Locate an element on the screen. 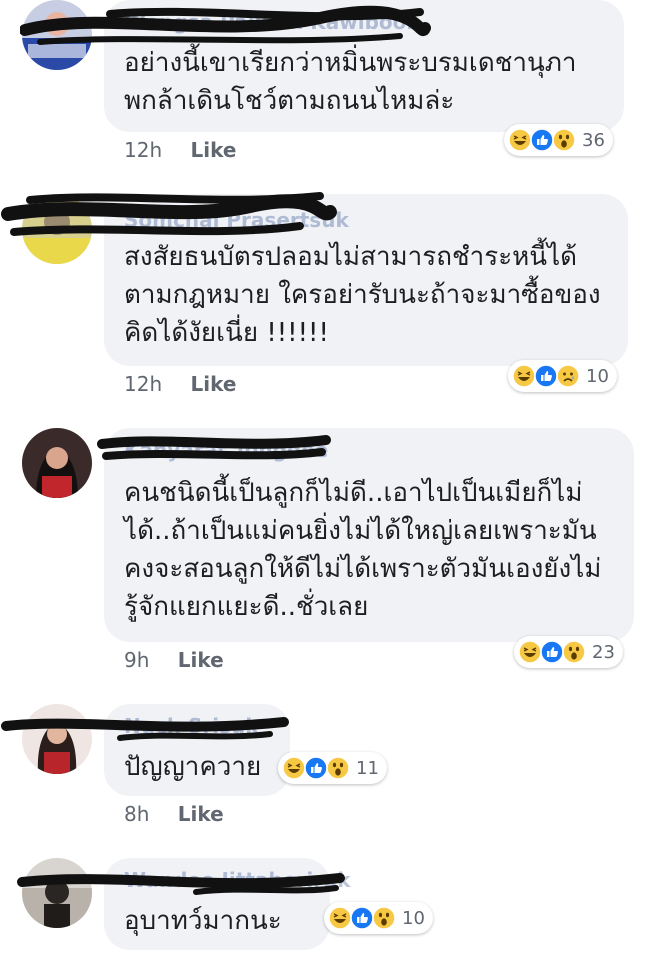 This screenshot has width=664, height=960. reaction-summary: 36 is located at coordinates (558, 140).